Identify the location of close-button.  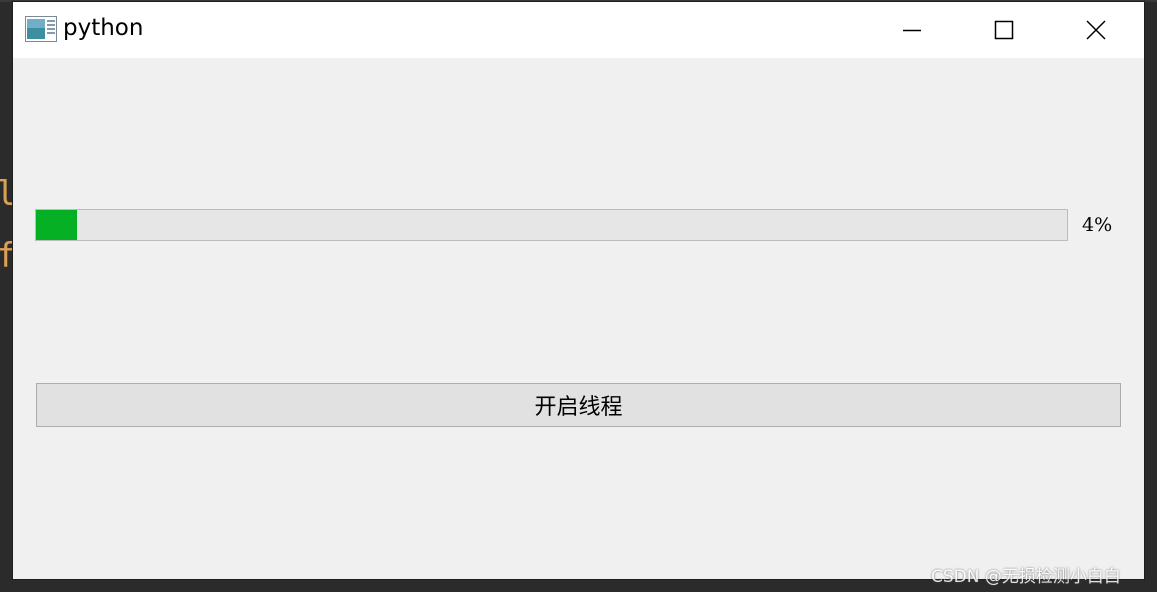
(1096, 30).